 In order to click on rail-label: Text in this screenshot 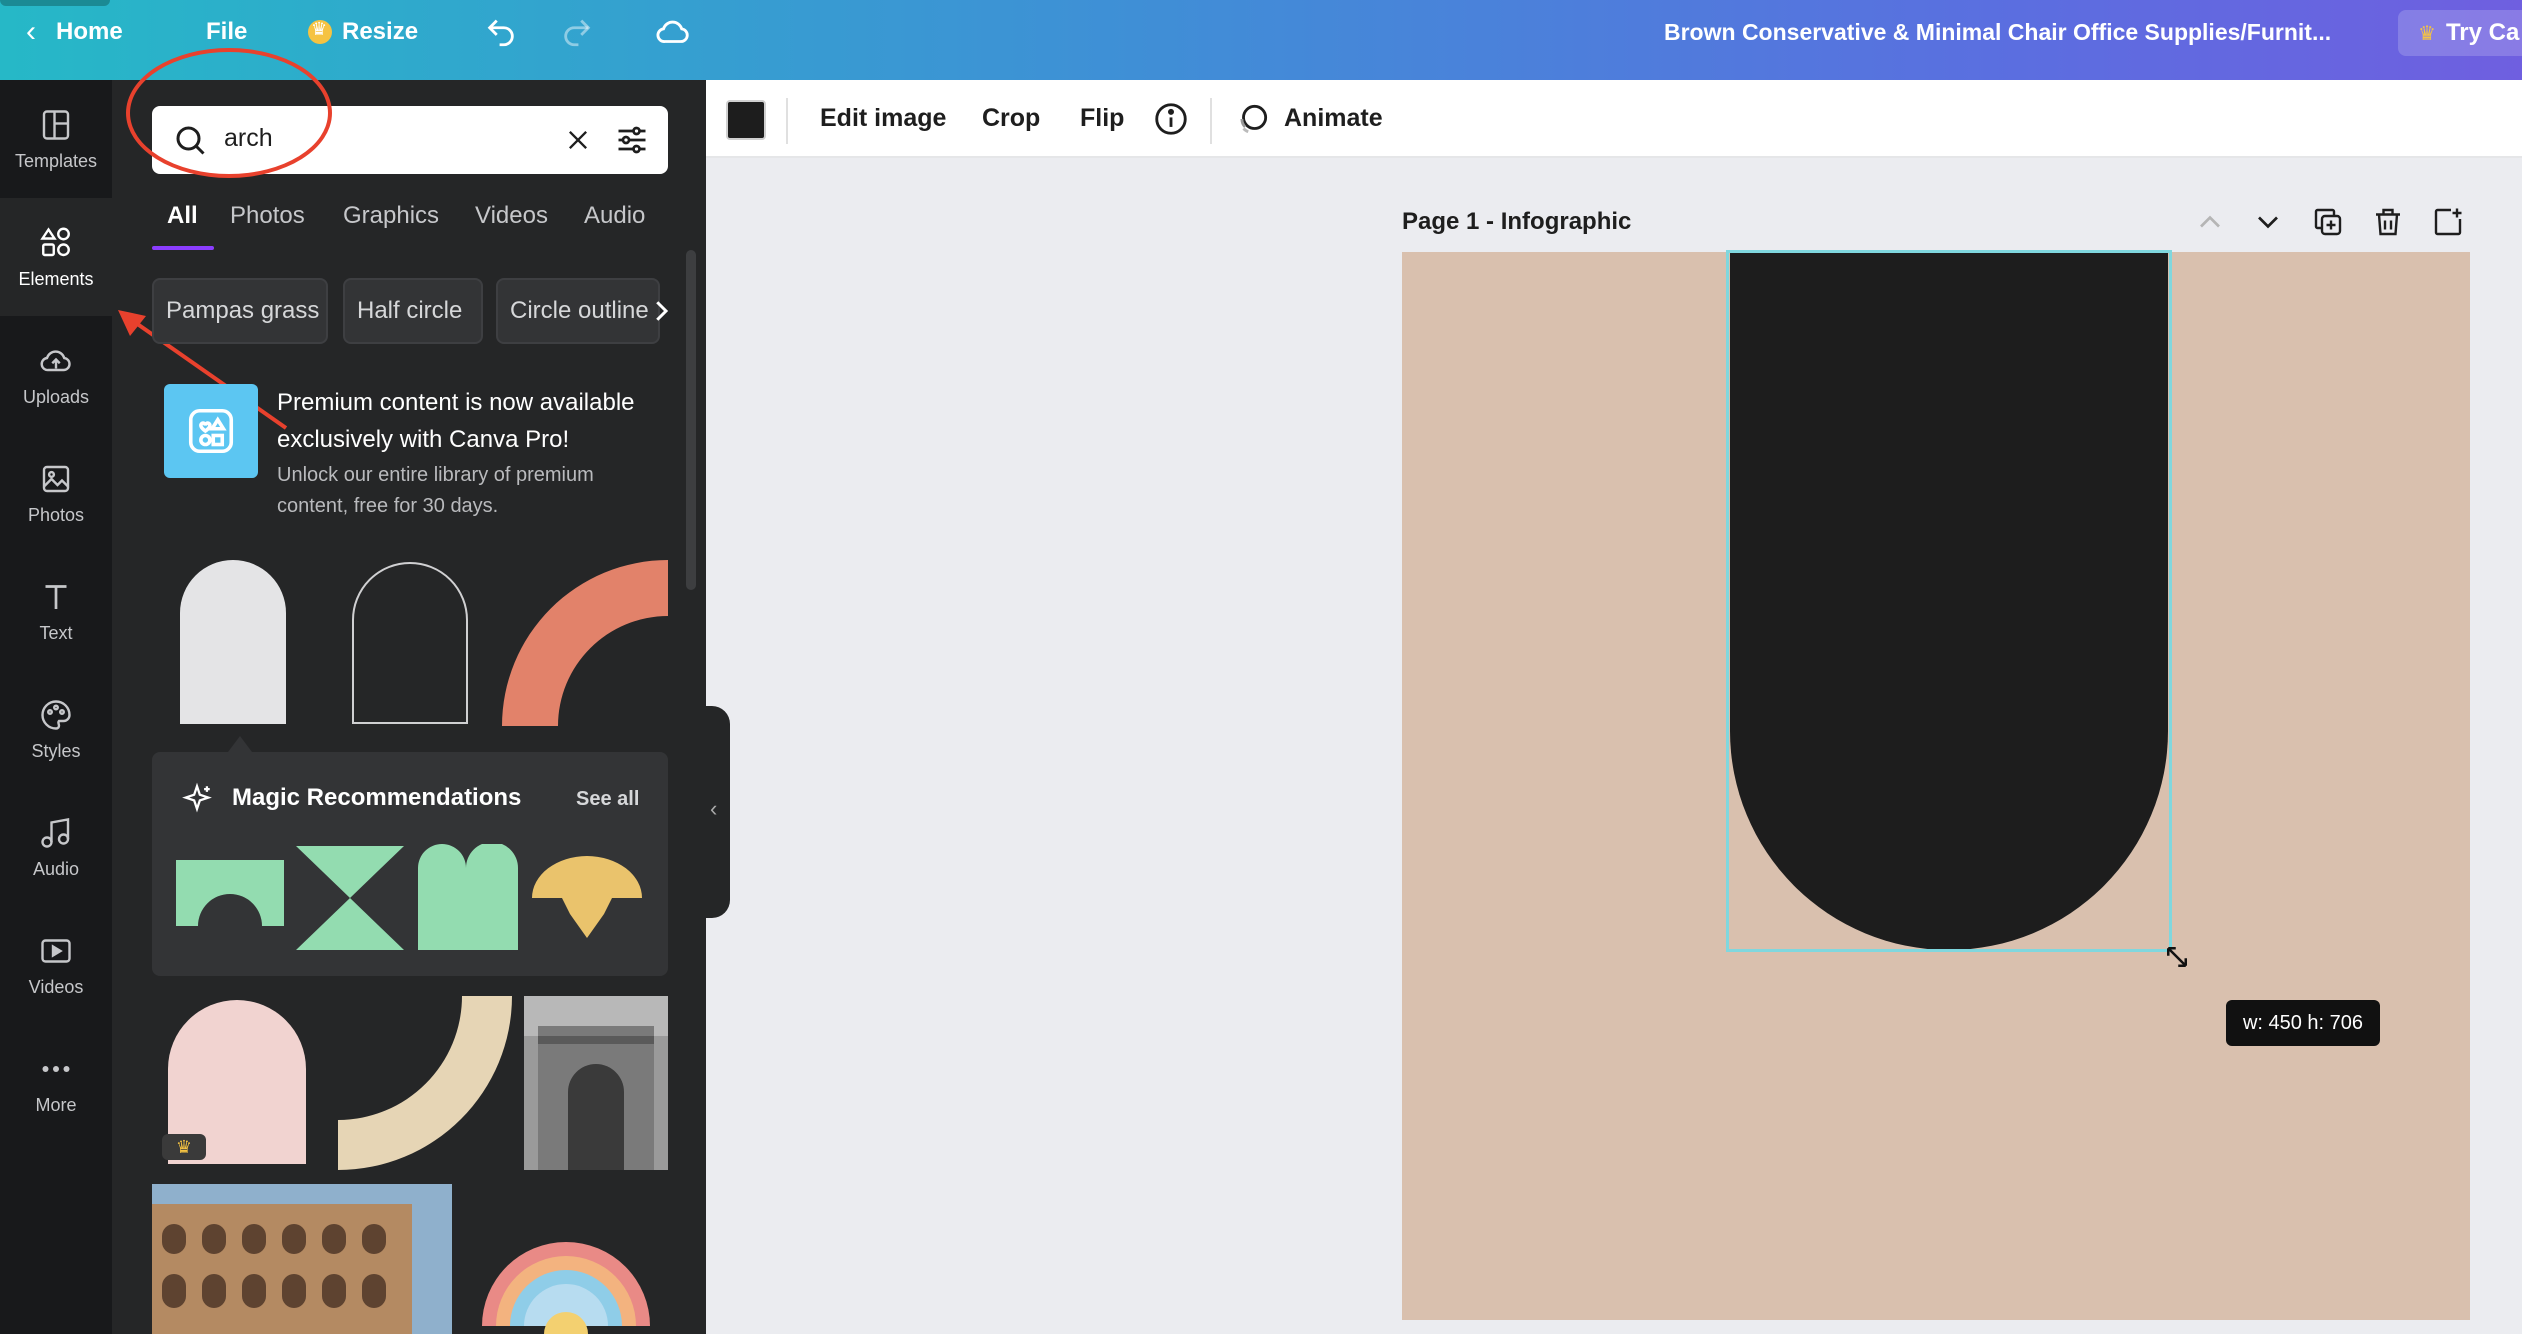, I will do `click(56, 632)`.